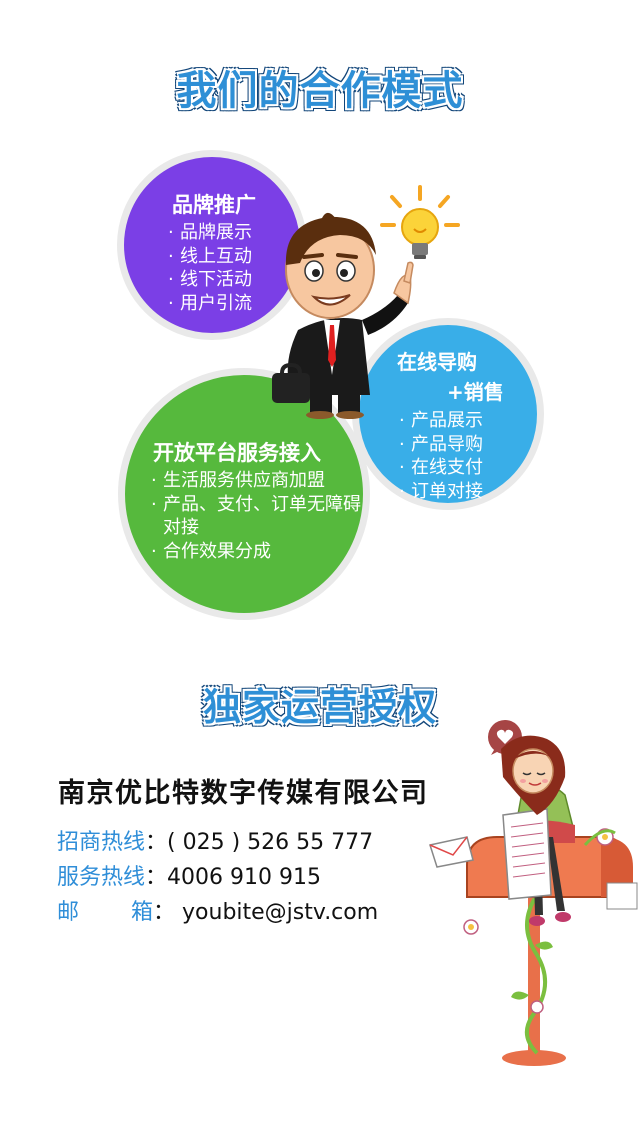  I want to click on list-item: 产品、支付、订单无障碍对接, so click(258, 516).